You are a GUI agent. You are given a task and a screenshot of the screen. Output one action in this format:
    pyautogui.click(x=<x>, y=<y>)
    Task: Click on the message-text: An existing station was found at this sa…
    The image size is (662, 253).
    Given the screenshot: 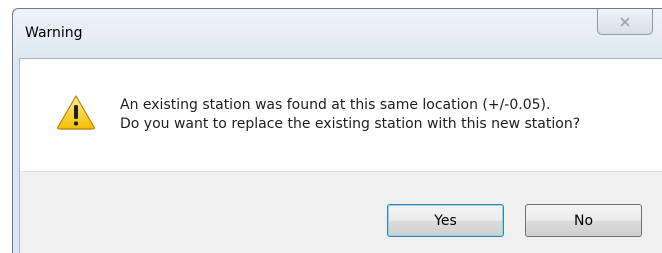 What is the action you would take?
    pyautogui.click(x=350, y=115)
    